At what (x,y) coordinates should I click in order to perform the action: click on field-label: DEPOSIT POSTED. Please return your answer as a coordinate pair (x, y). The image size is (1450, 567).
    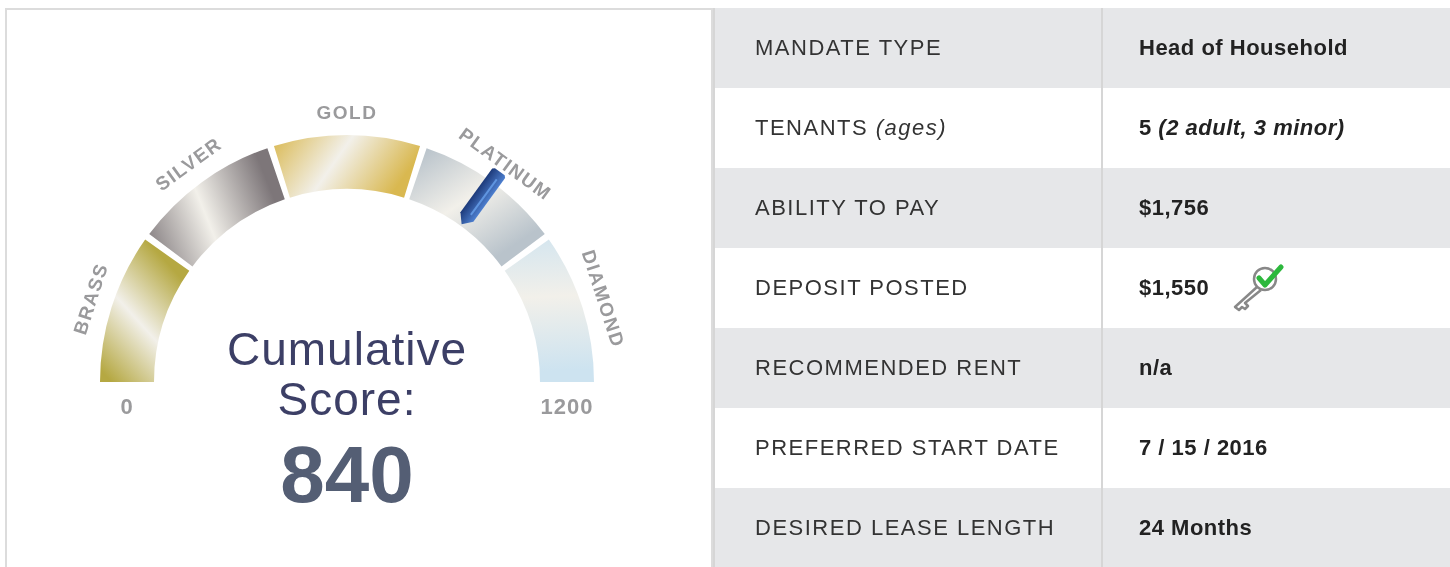
    Looking at the image, I should click on (862, 288).